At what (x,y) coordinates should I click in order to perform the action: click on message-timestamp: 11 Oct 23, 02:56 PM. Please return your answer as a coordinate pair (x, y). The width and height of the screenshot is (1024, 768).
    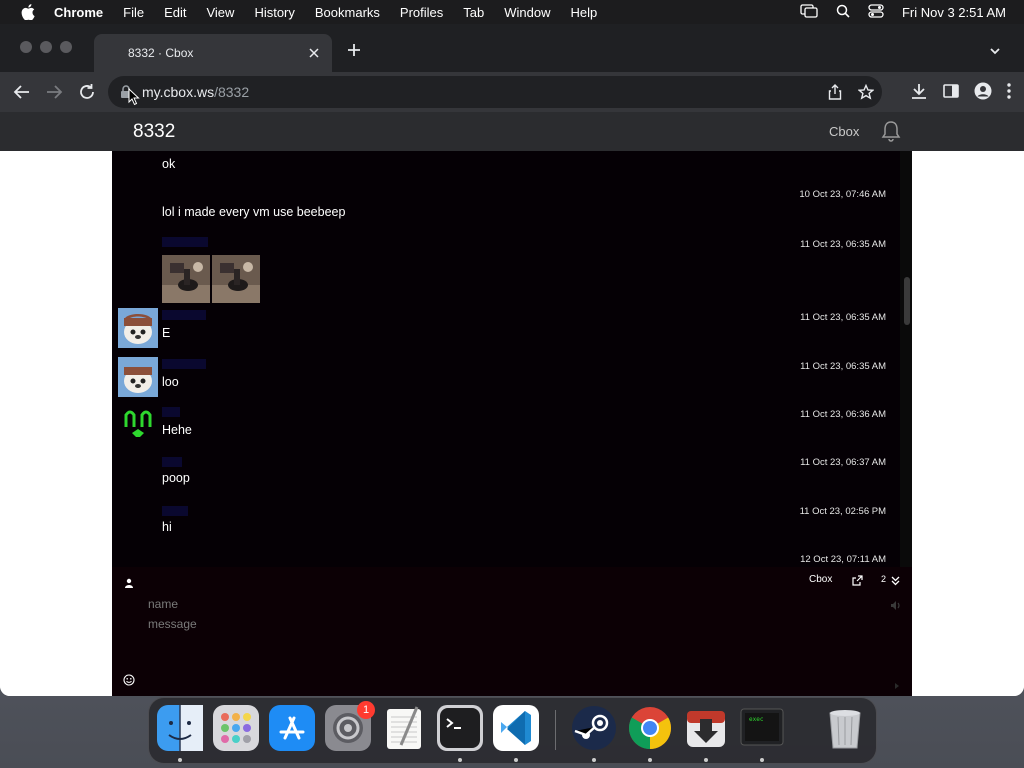
    Looking at the image, I should click on (842, 511).